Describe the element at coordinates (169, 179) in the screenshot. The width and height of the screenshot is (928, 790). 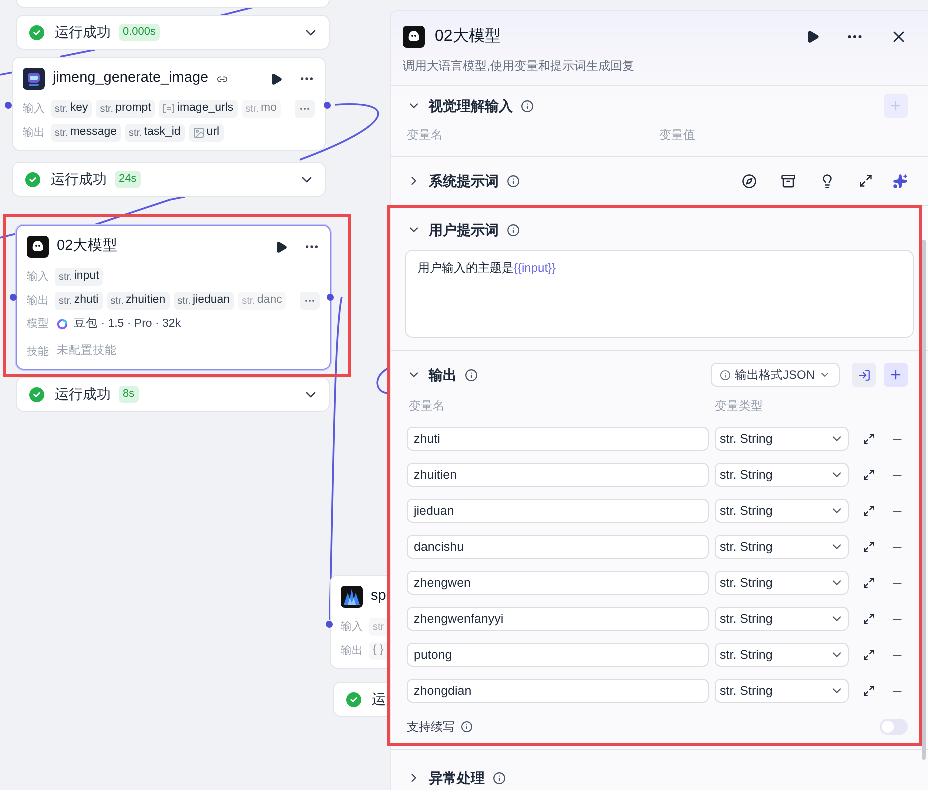
I see `run-status-bar: 运行成功 24s` at that location.